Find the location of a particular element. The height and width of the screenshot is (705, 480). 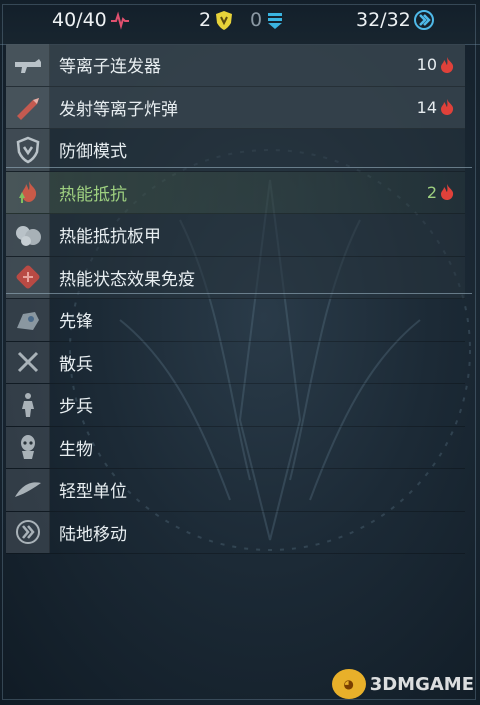

light-unit-icon is located at coordinates (28, 490).